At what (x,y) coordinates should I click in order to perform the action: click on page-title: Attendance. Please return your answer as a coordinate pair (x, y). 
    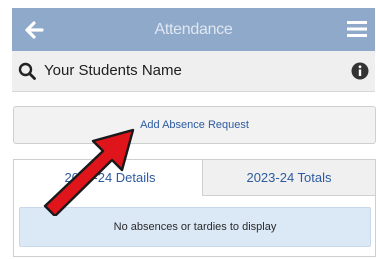
    Looking at the image, I should click on (193, 29).